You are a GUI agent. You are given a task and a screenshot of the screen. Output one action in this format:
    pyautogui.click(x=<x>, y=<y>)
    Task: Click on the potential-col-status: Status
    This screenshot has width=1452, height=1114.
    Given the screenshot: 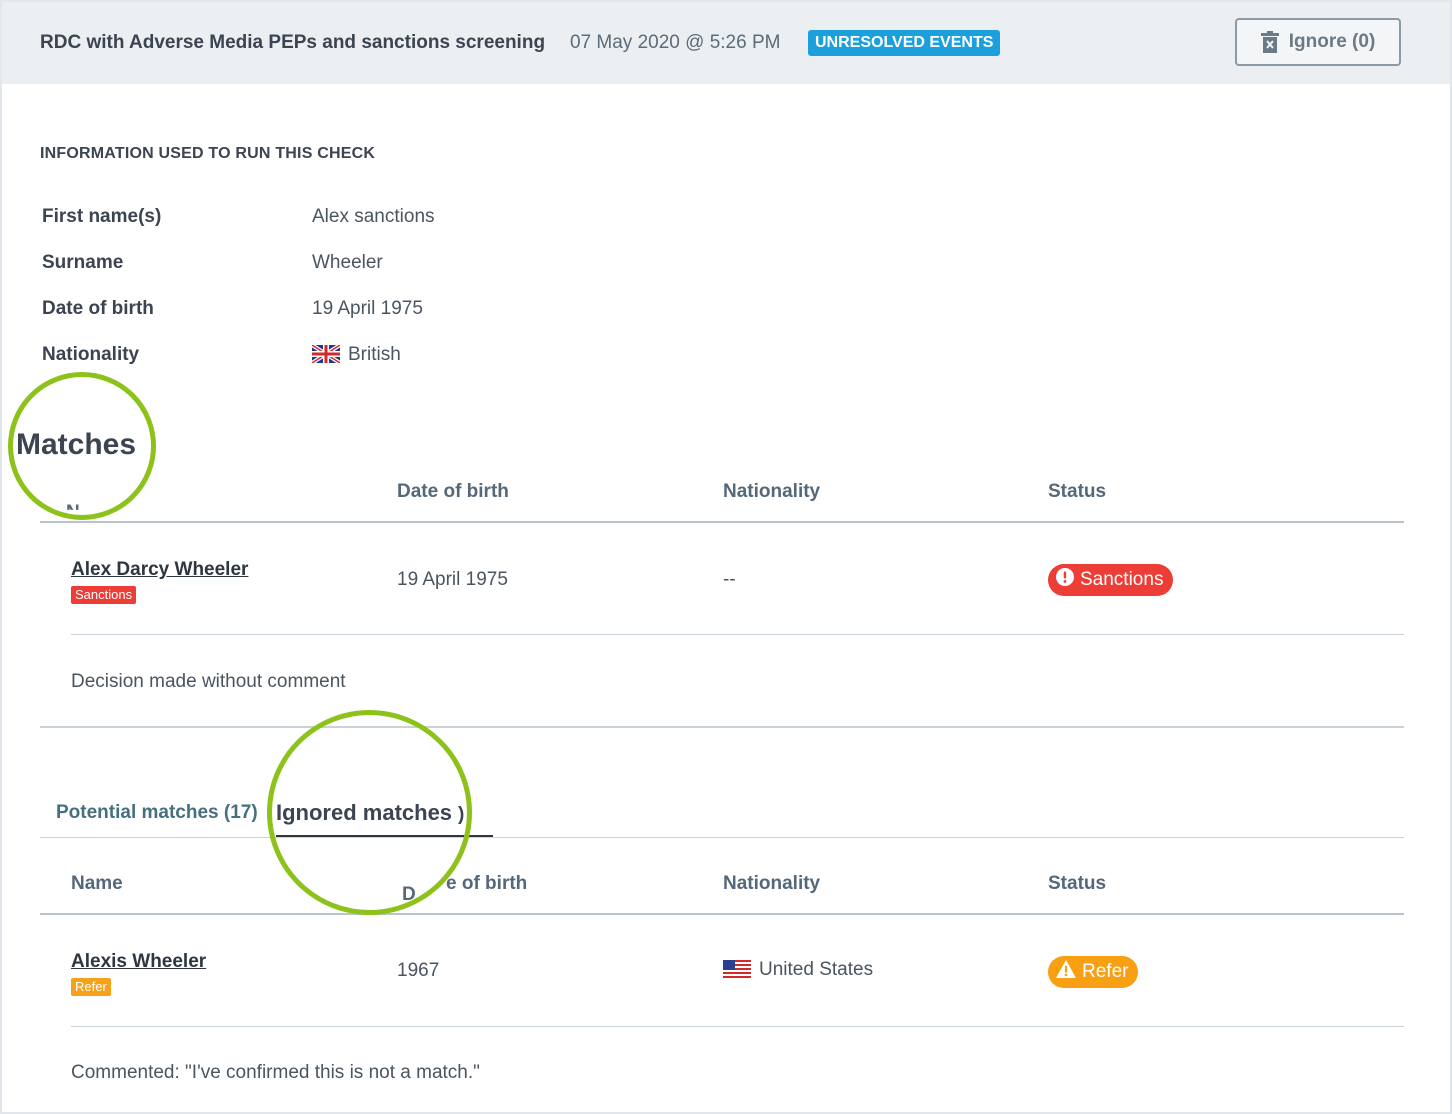 What is the action you would take?
    pyautogui.click(x=1077, y=883)
    